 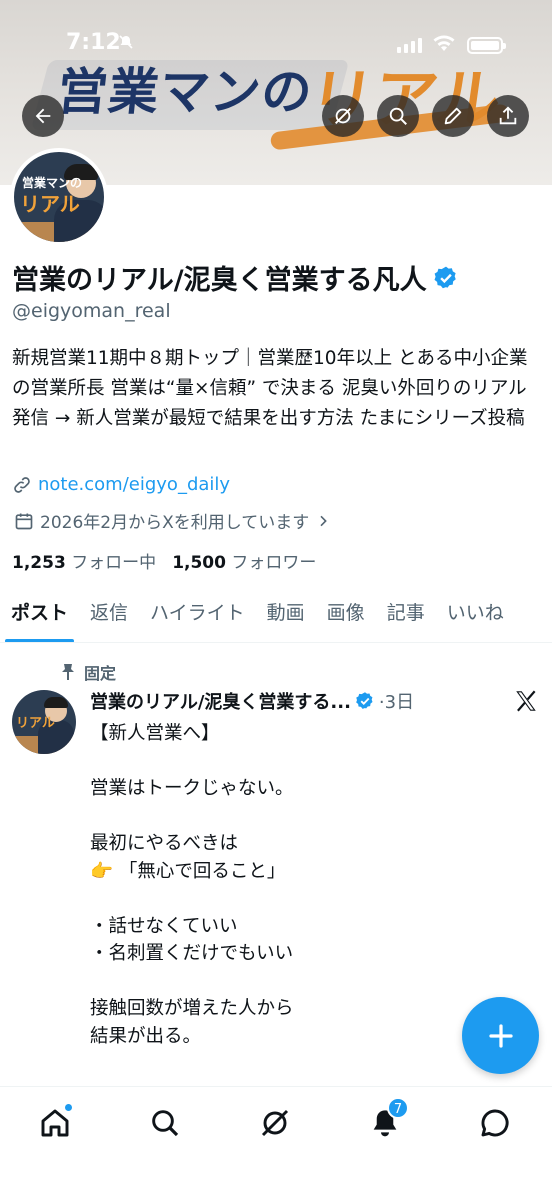 I want to click on tab-replies: 返信, so click(x=109, y=616).